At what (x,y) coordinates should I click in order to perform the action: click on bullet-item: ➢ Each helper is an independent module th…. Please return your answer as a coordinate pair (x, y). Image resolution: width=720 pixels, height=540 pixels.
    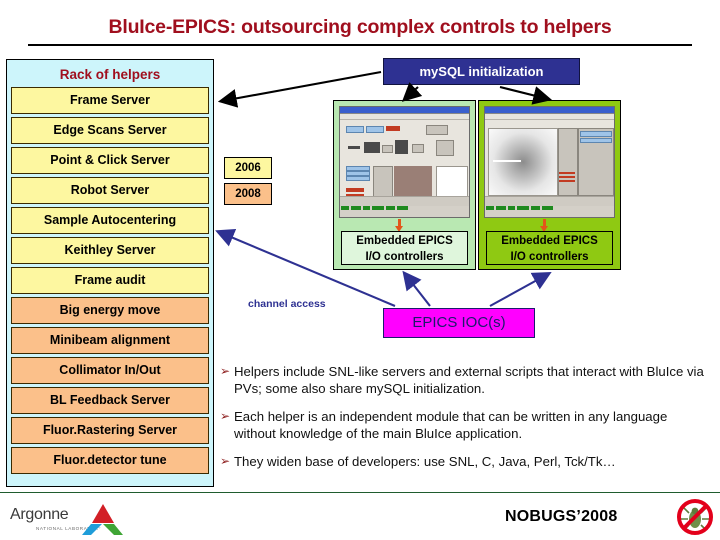
    Looking at the image, I should click on (465, 425).